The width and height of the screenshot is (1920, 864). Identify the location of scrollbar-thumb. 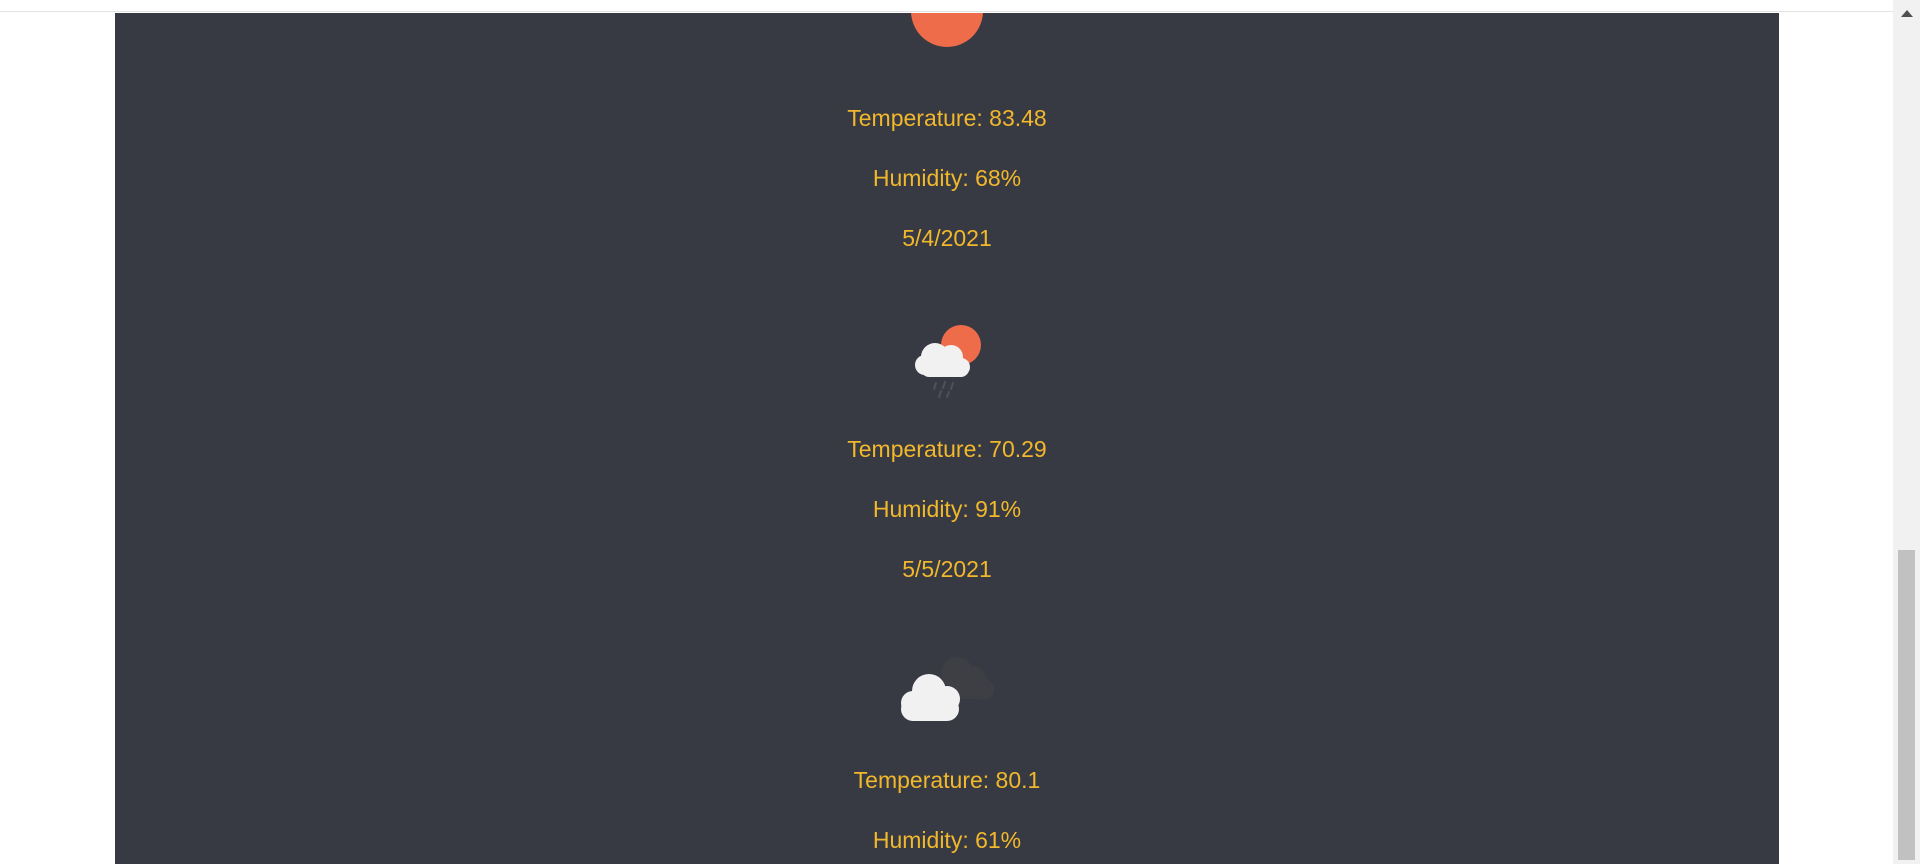
(1906, 705).